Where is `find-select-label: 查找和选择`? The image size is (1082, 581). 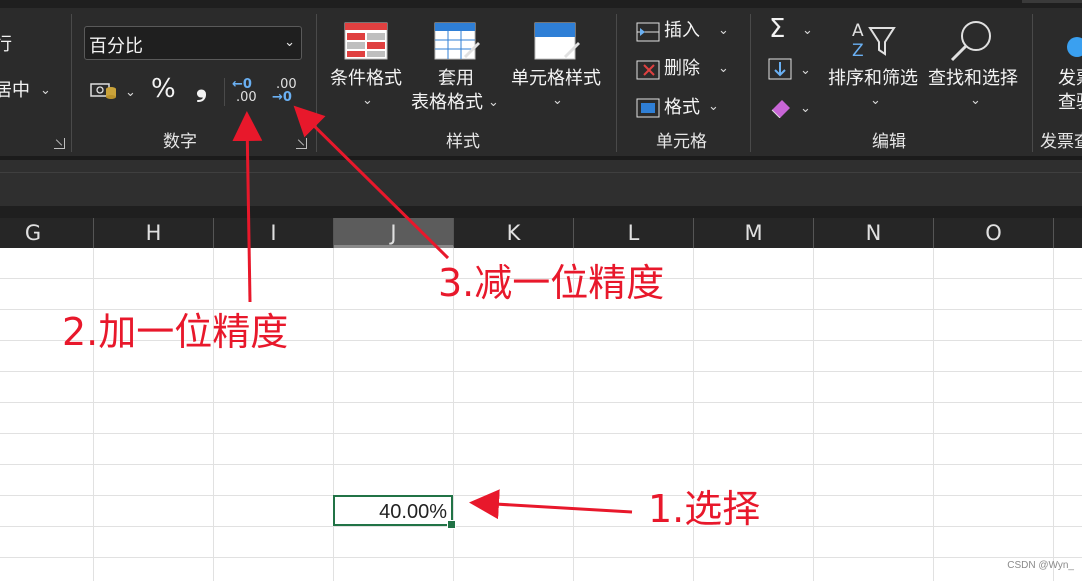
find-select-label: 查找和选择 is located at coordinates (973, 79).